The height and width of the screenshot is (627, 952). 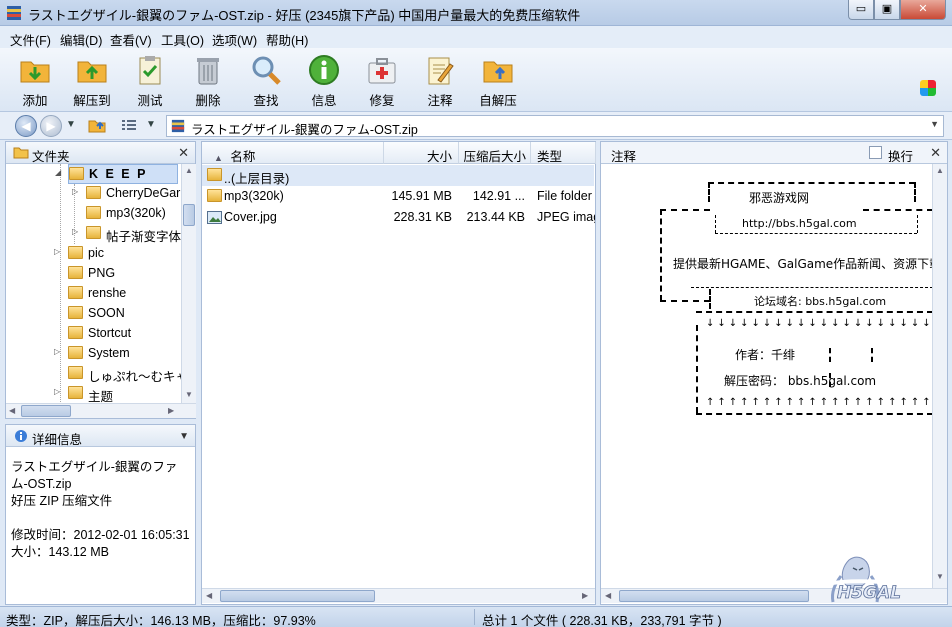 What do you see at coordinates (131, 39) in the screenshot?
I see `menu-view: 查看(V)` at bounding box center [131, 39].